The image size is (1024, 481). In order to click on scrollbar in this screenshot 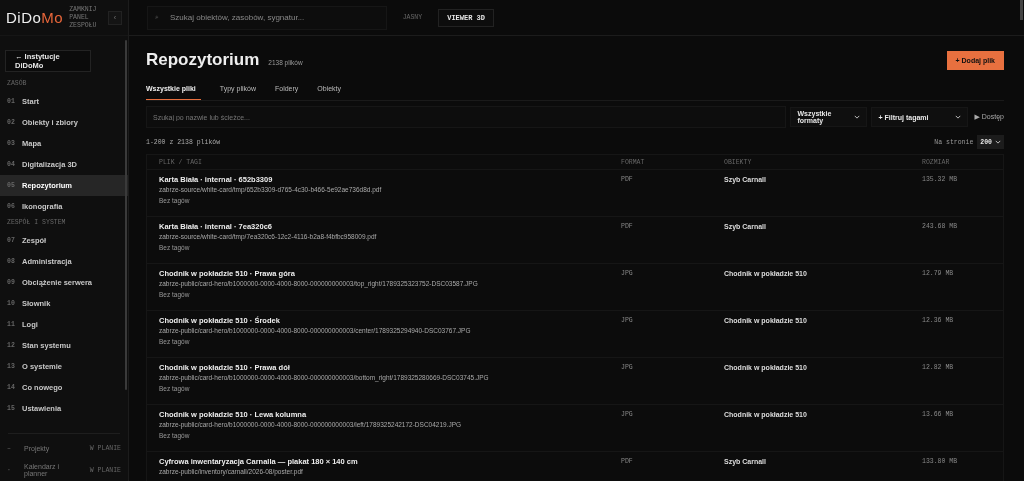, I will do `click(1021, 10)`.